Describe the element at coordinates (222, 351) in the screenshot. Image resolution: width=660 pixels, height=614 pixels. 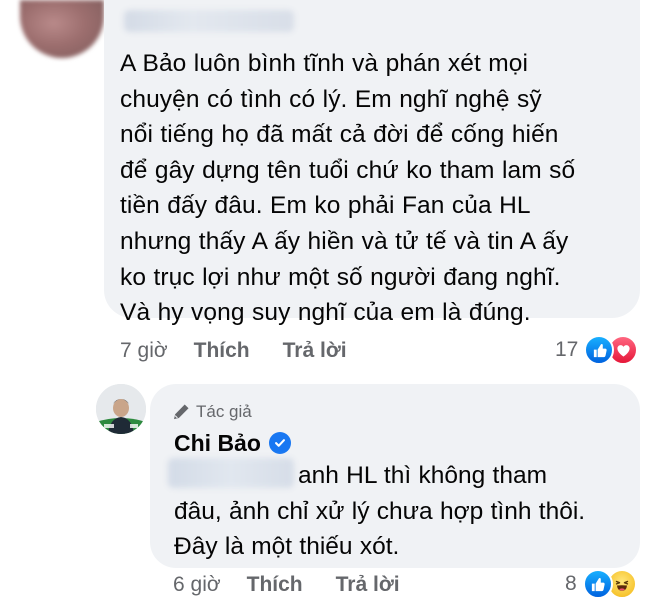
I see `comment-like-button: Thích` at that location.